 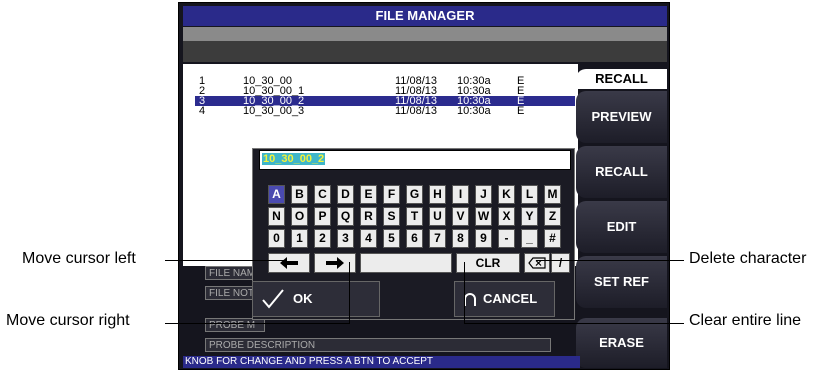 What do you see at coordinates (474, 111) in the screenshot?
I see `file-time: 10:30a` at bounding box center [474, 111].